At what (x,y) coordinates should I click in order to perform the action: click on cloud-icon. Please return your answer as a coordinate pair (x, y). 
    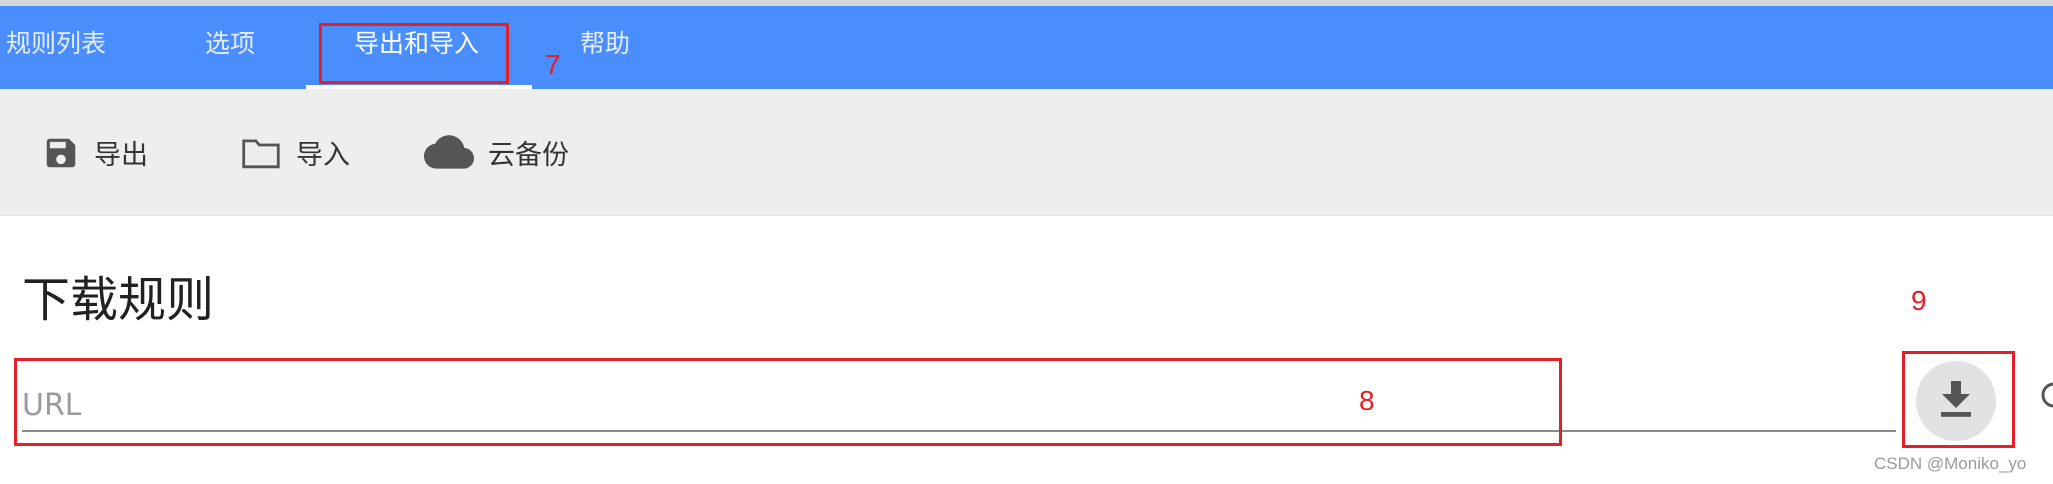
    Looking at the image, I should click on (449, 152).